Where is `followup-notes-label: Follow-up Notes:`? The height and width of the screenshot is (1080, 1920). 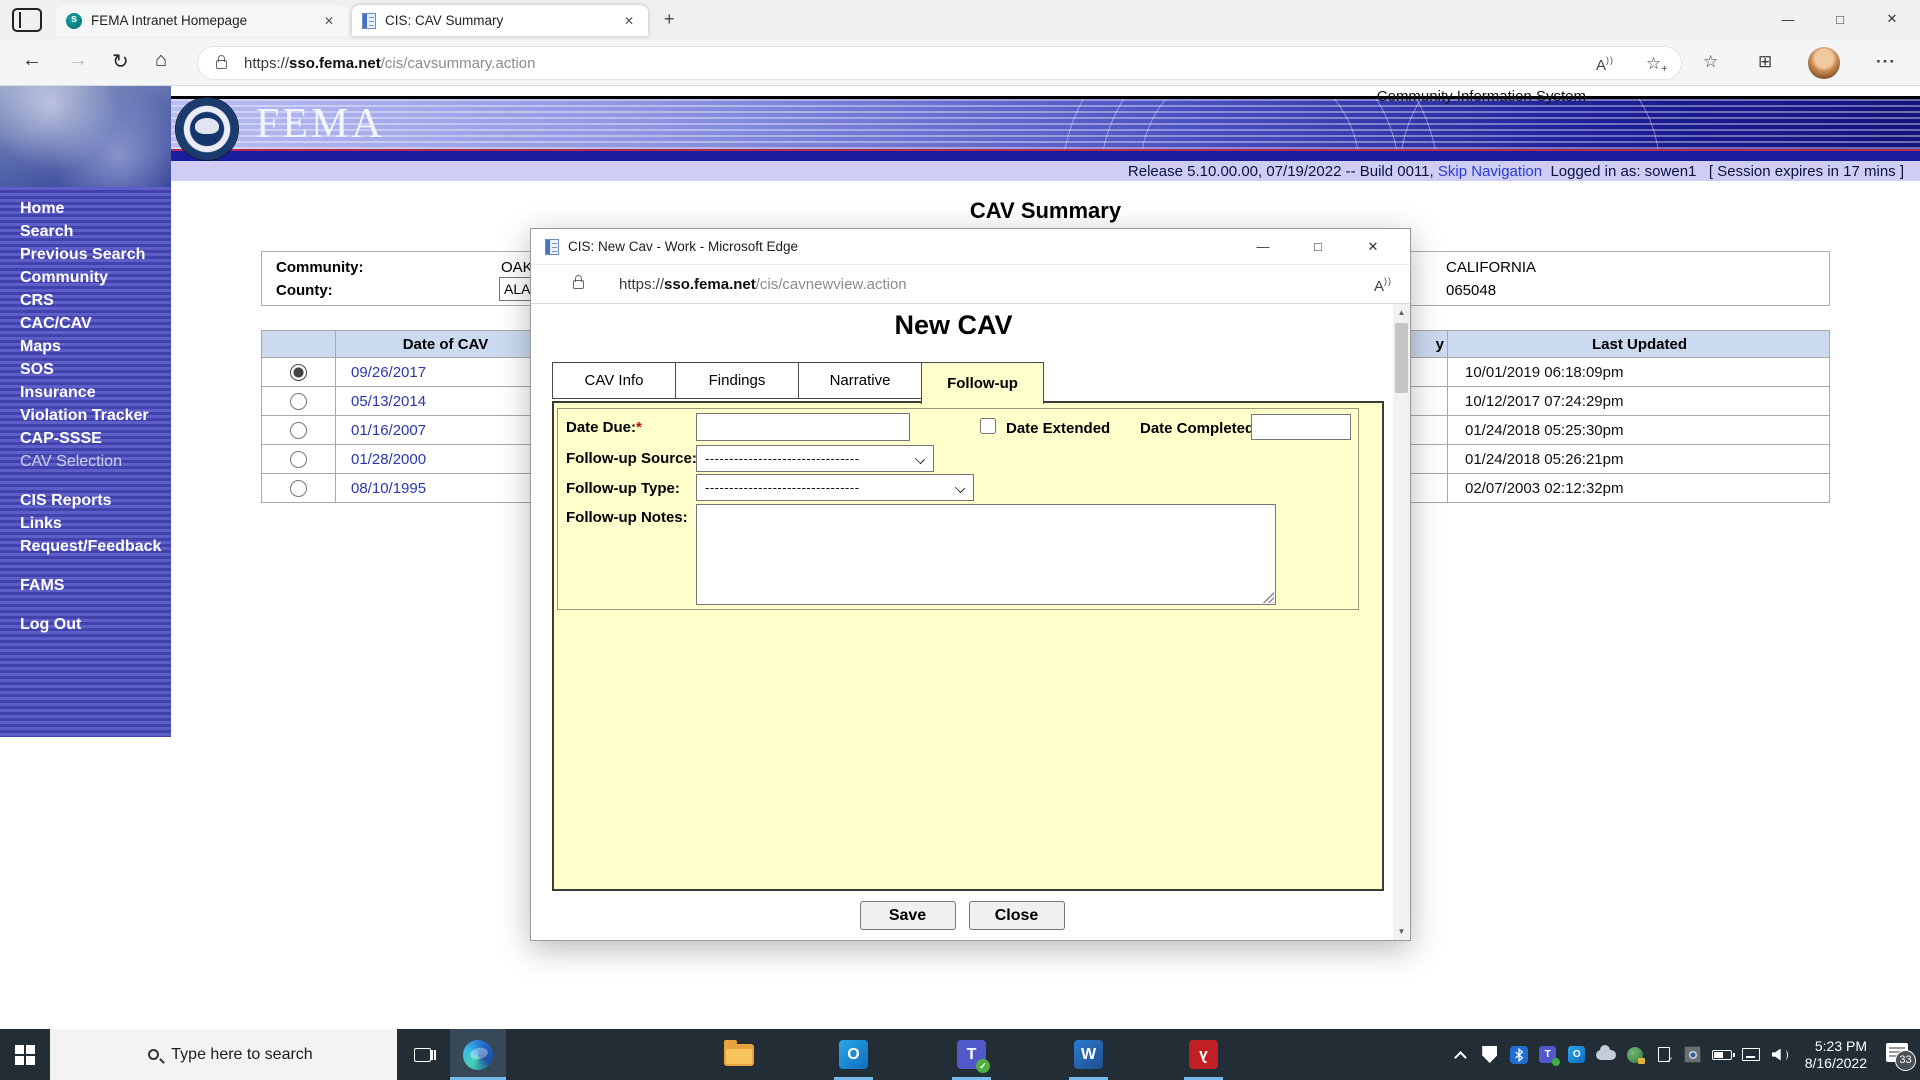 followup-notes-label: Follow-up Notes: is located at coordinates (627, 517).